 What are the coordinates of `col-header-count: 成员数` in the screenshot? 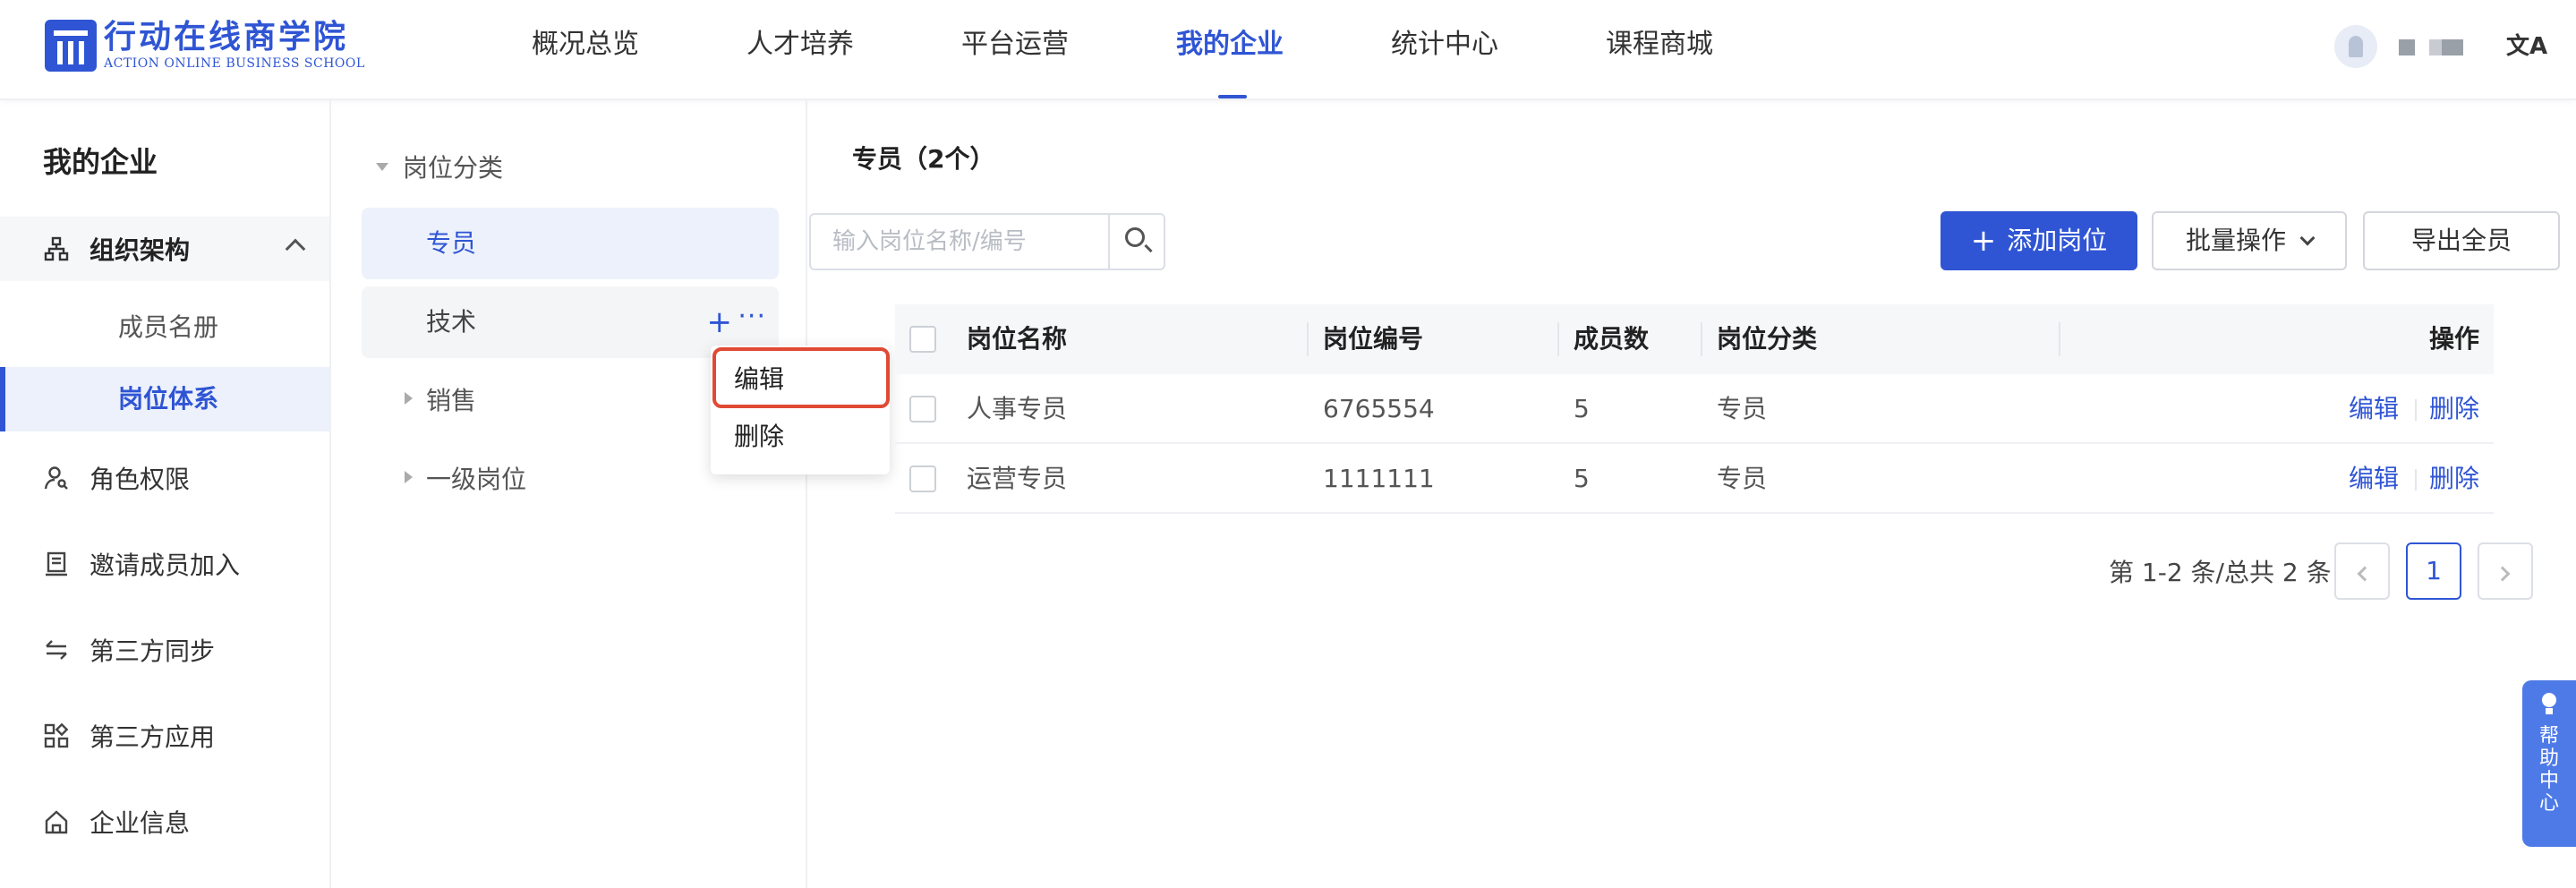 It's located at (1612, 339).